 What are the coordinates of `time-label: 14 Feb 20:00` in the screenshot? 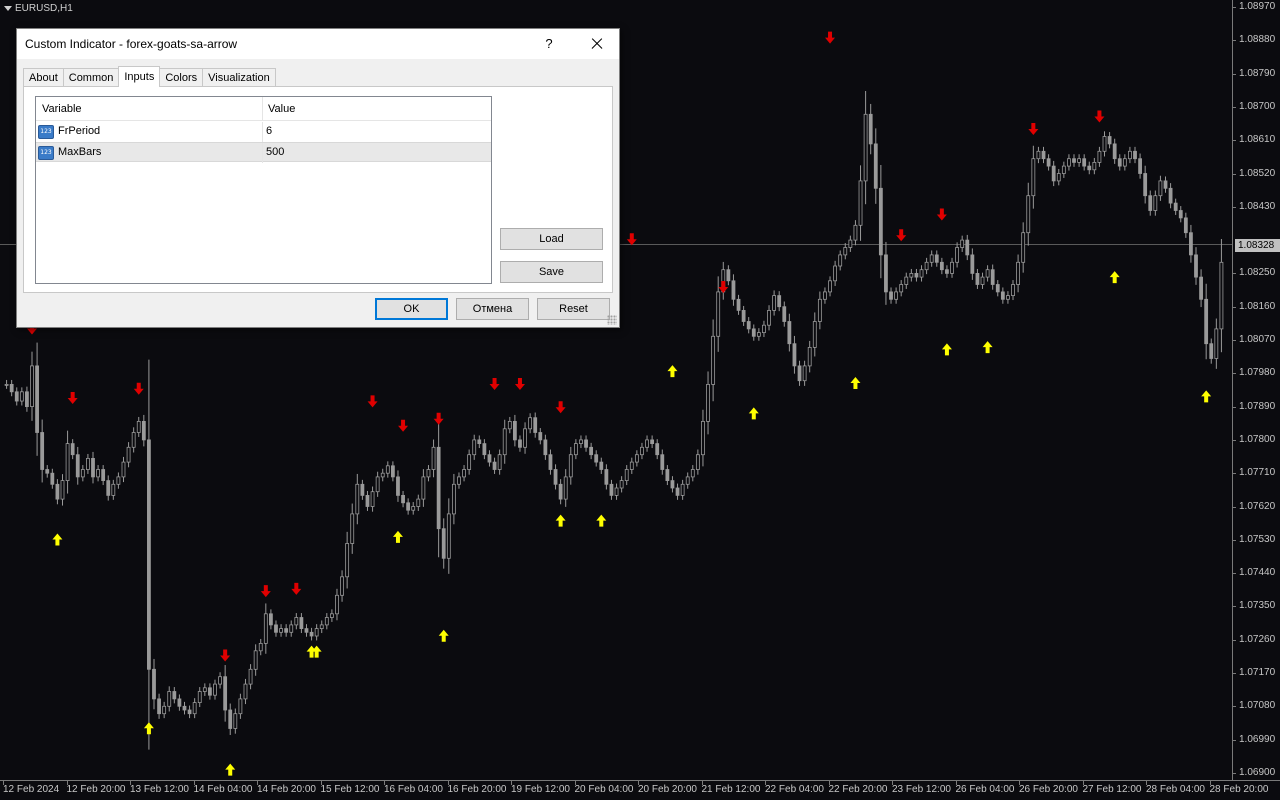 It's located at (286, 789).